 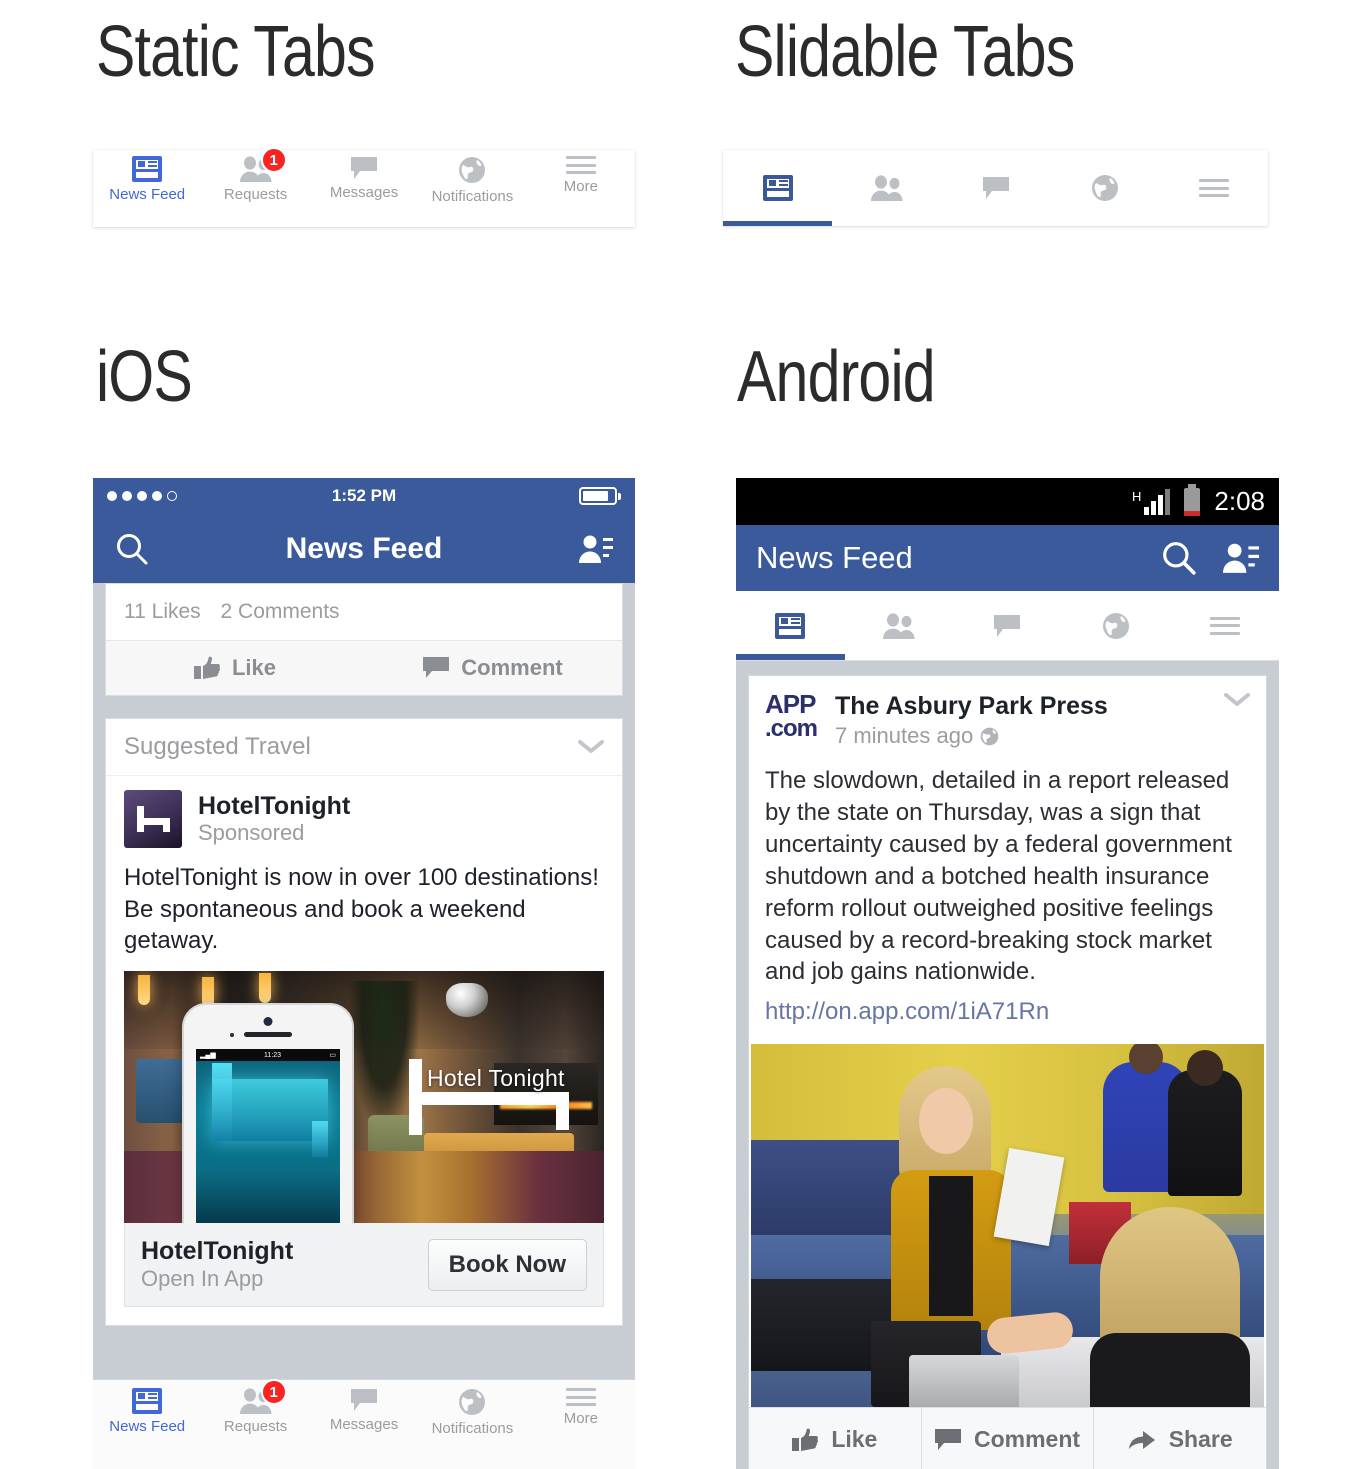 I want to click on post-photo, so click(x=1007, y=1226).